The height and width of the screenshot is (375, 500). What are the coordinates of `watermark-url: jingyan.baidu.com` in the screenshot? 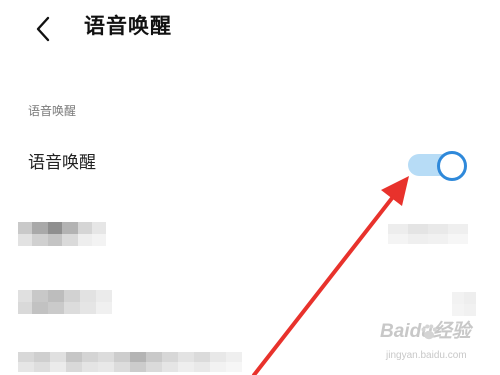 It's located at (426, 355).